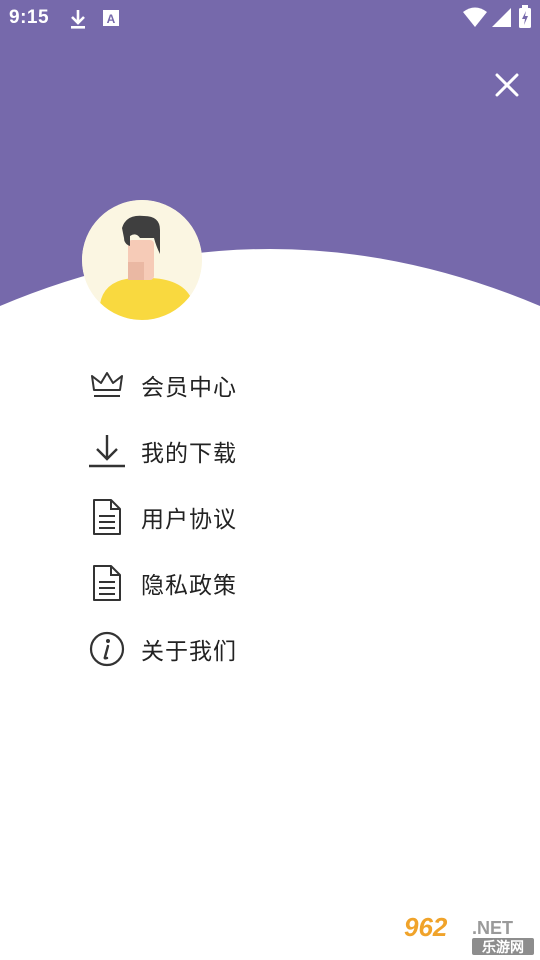 The width and height of the screenshot is (540, 960). I want to click on menu-item-label: 隐私政策, so click(189, 586).